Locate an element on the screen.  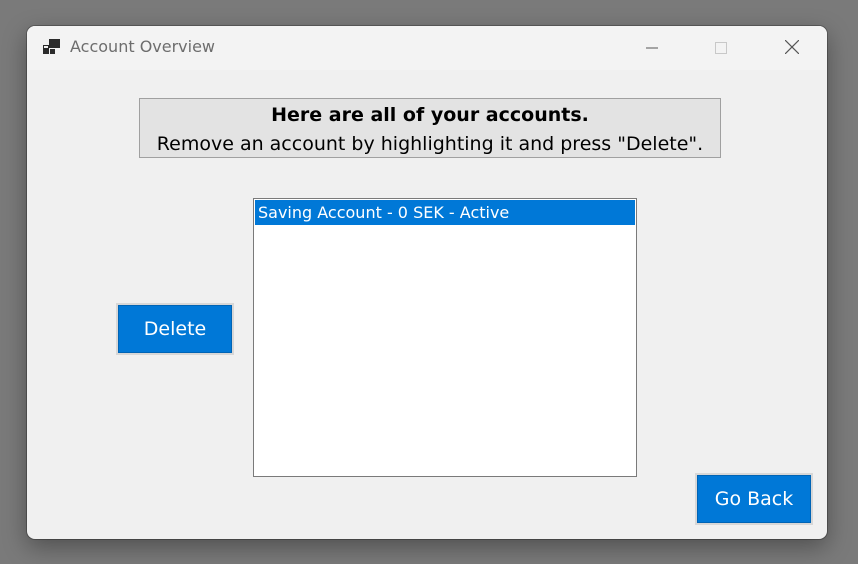
maximize-button is located at coordinates (721, 48).